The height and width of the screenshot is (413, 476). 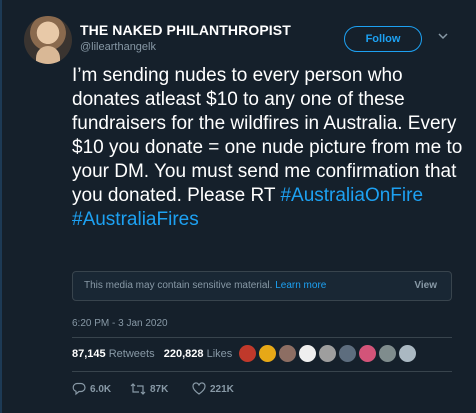 I want to click on view-media-button: View, so click(x=425, y=285).